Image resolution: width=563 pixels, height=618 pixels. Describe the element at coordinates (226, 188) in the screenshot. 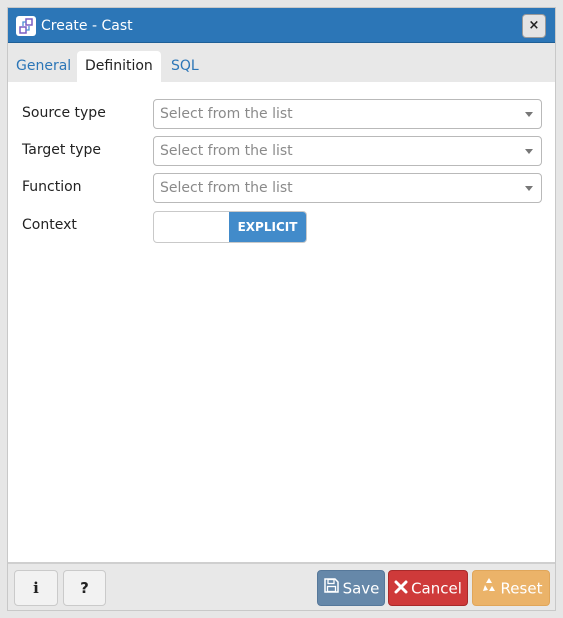

I see `function-placeholder: Select from the list` at that location.